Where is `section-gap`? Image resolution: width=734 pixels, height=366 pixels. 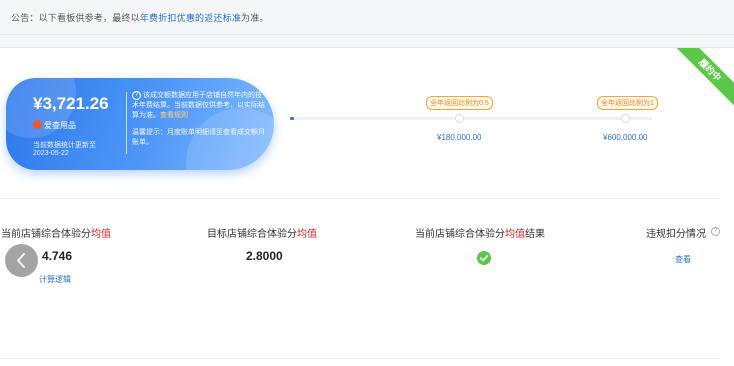 section-gap is located at coordinates (367, 41).